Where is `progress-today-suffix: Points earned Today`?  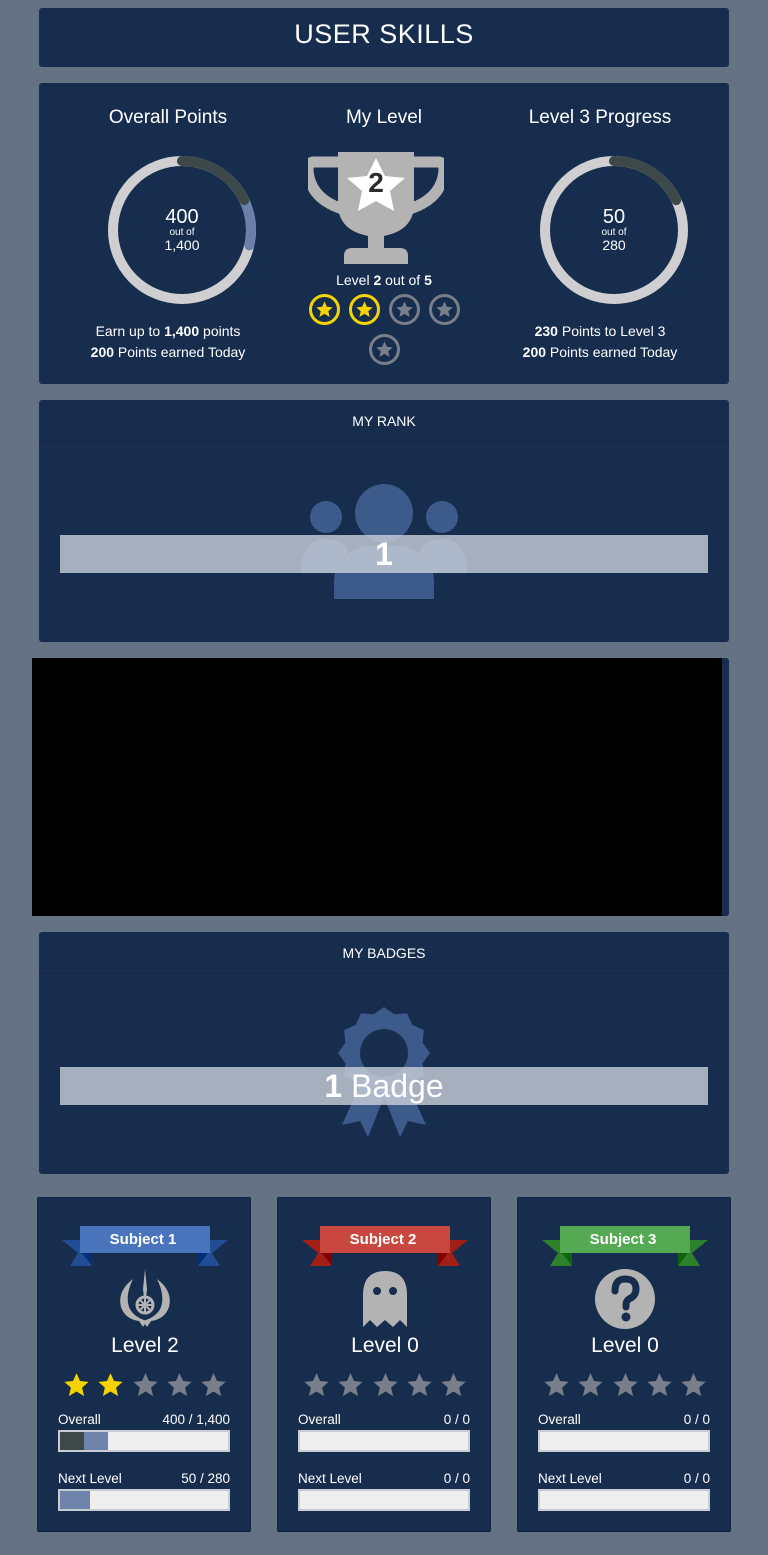 progress-today-suffix: Points earned Today is located at coordinates (613, 352).